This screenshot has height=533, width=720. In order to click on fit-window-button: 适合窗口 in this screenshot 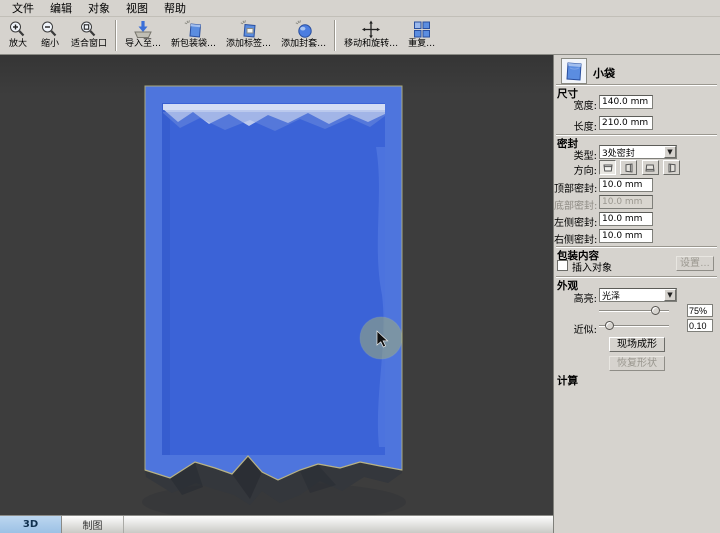, I will do `click(89, 35)`.